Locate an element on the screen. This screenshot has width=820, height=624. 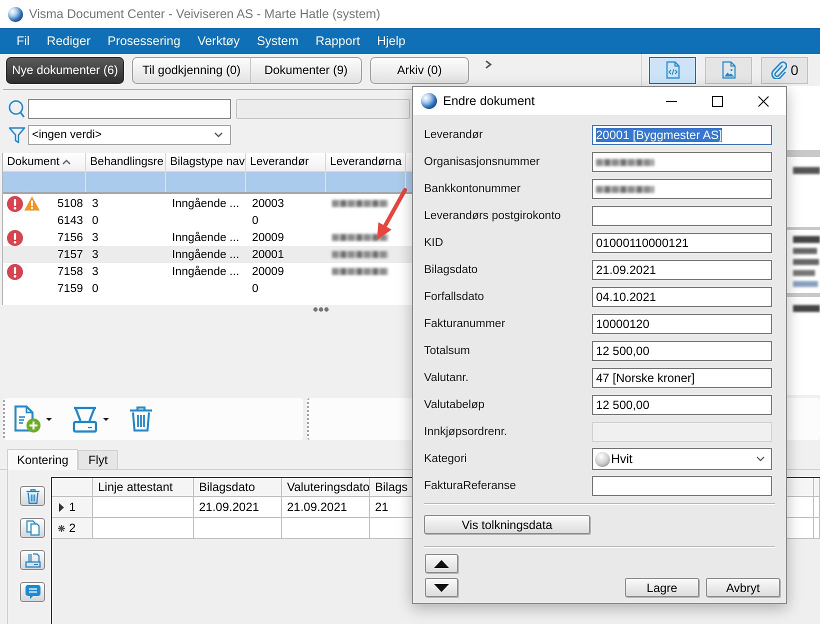
field-label: Bankkontonummer is located at coordinates (473, 189).